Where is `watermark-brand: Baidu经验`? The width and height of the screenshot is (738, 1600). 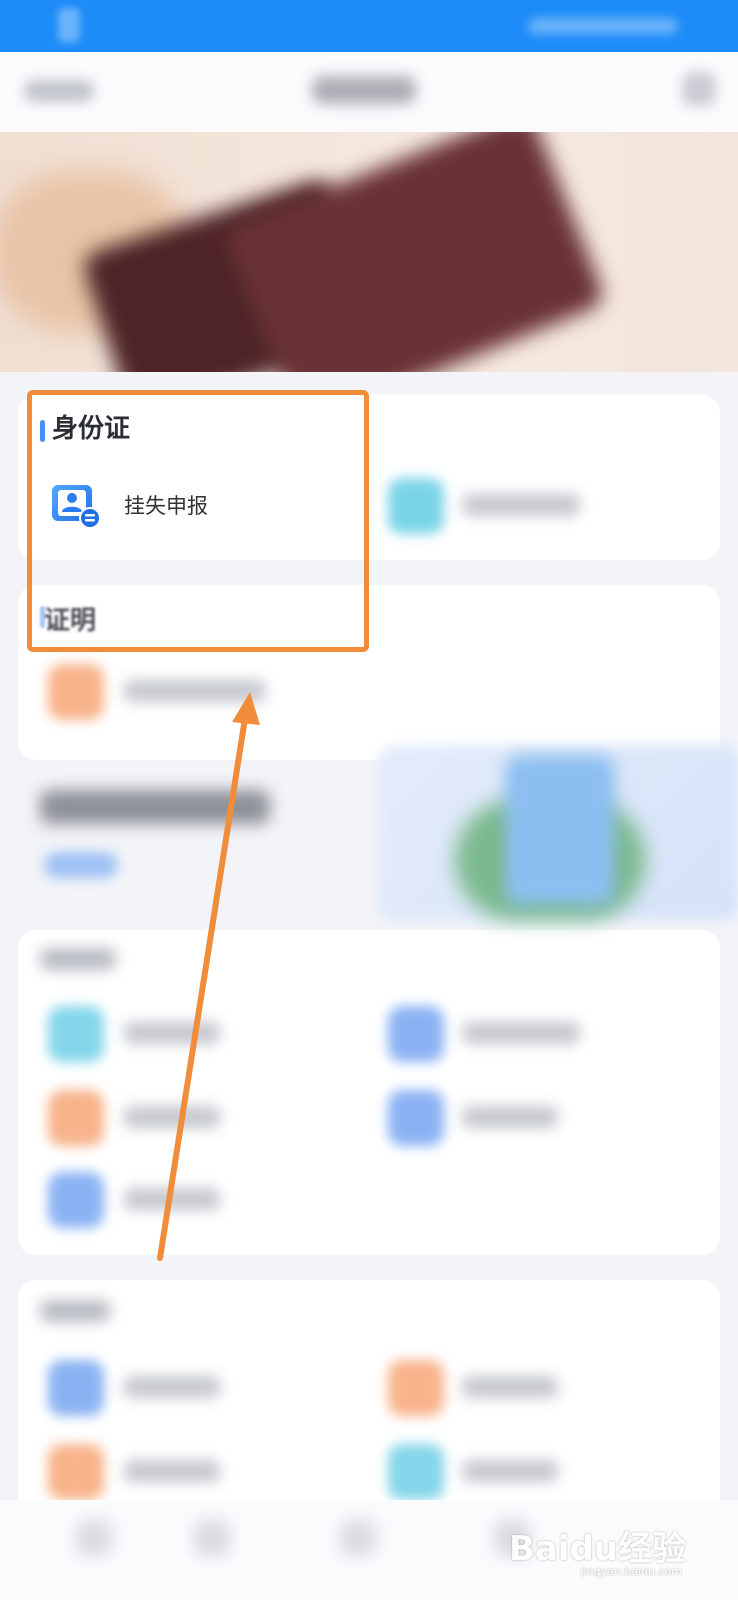
watermark-brand: Baidu经验 is located at coordinates (597, 1548).